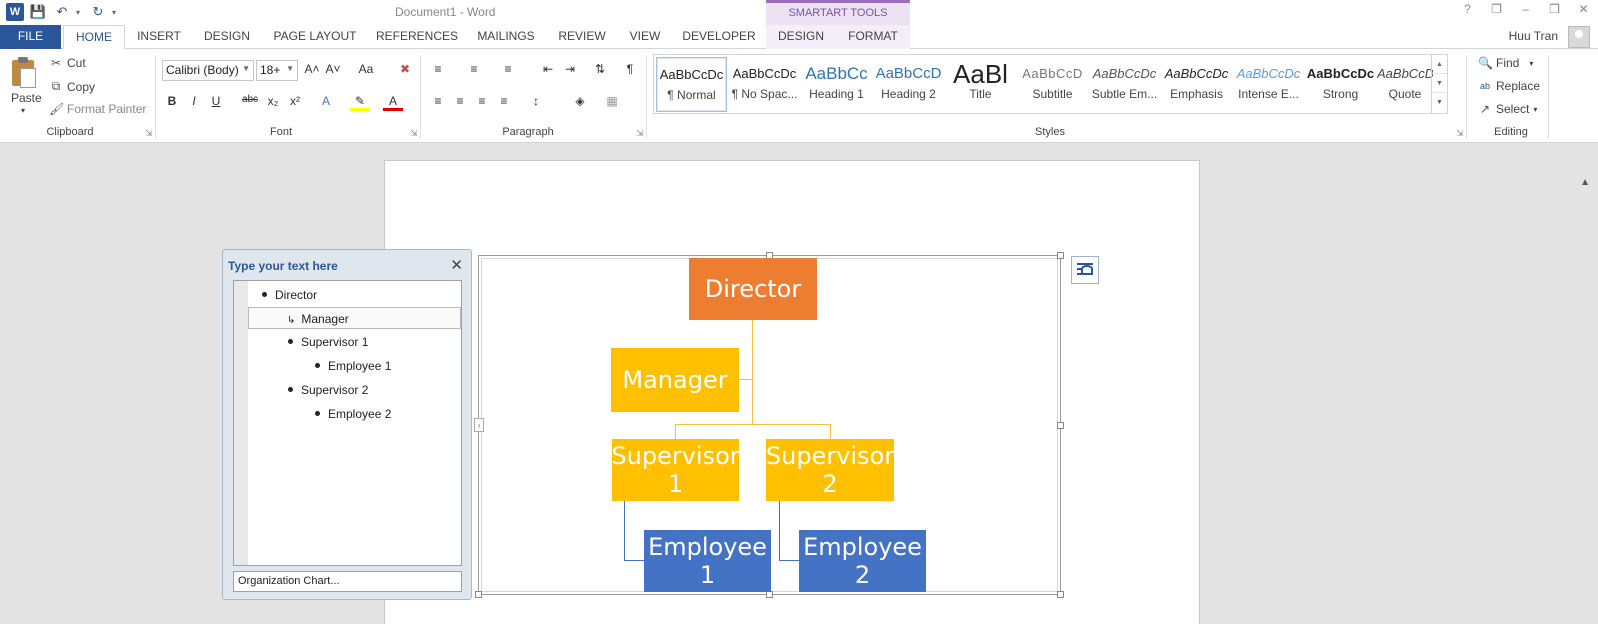 This screenshot has width=1598, height=624. Describe the element at coordinates (1439, 64) in the screenshot. I see `scroll-up-icon: ▲` at that location.